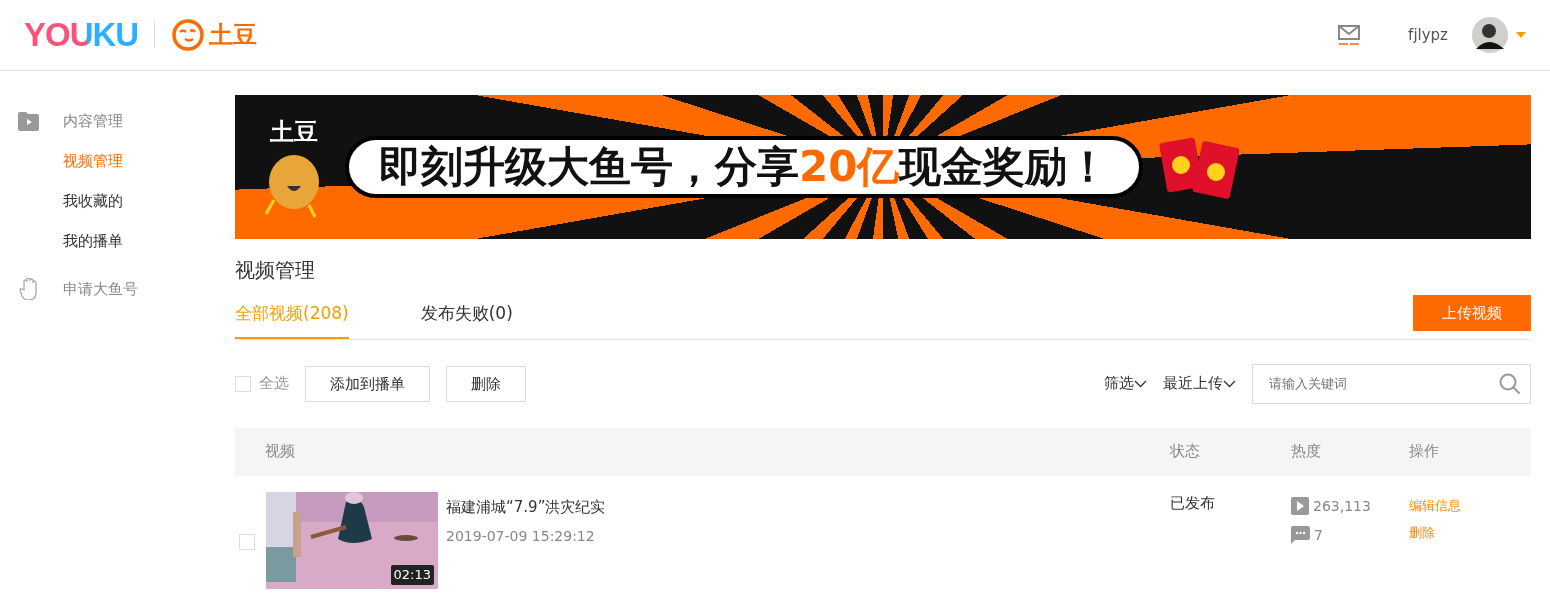 This screenshot has width=1550, height=599. I want to click on sidebar-item: 我的播单, so click(126, 241).